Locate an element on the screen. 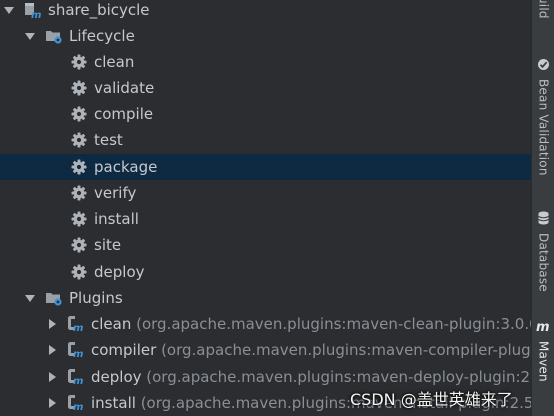  lifecycle-phase-test: test is located at coordinates (265, 140).